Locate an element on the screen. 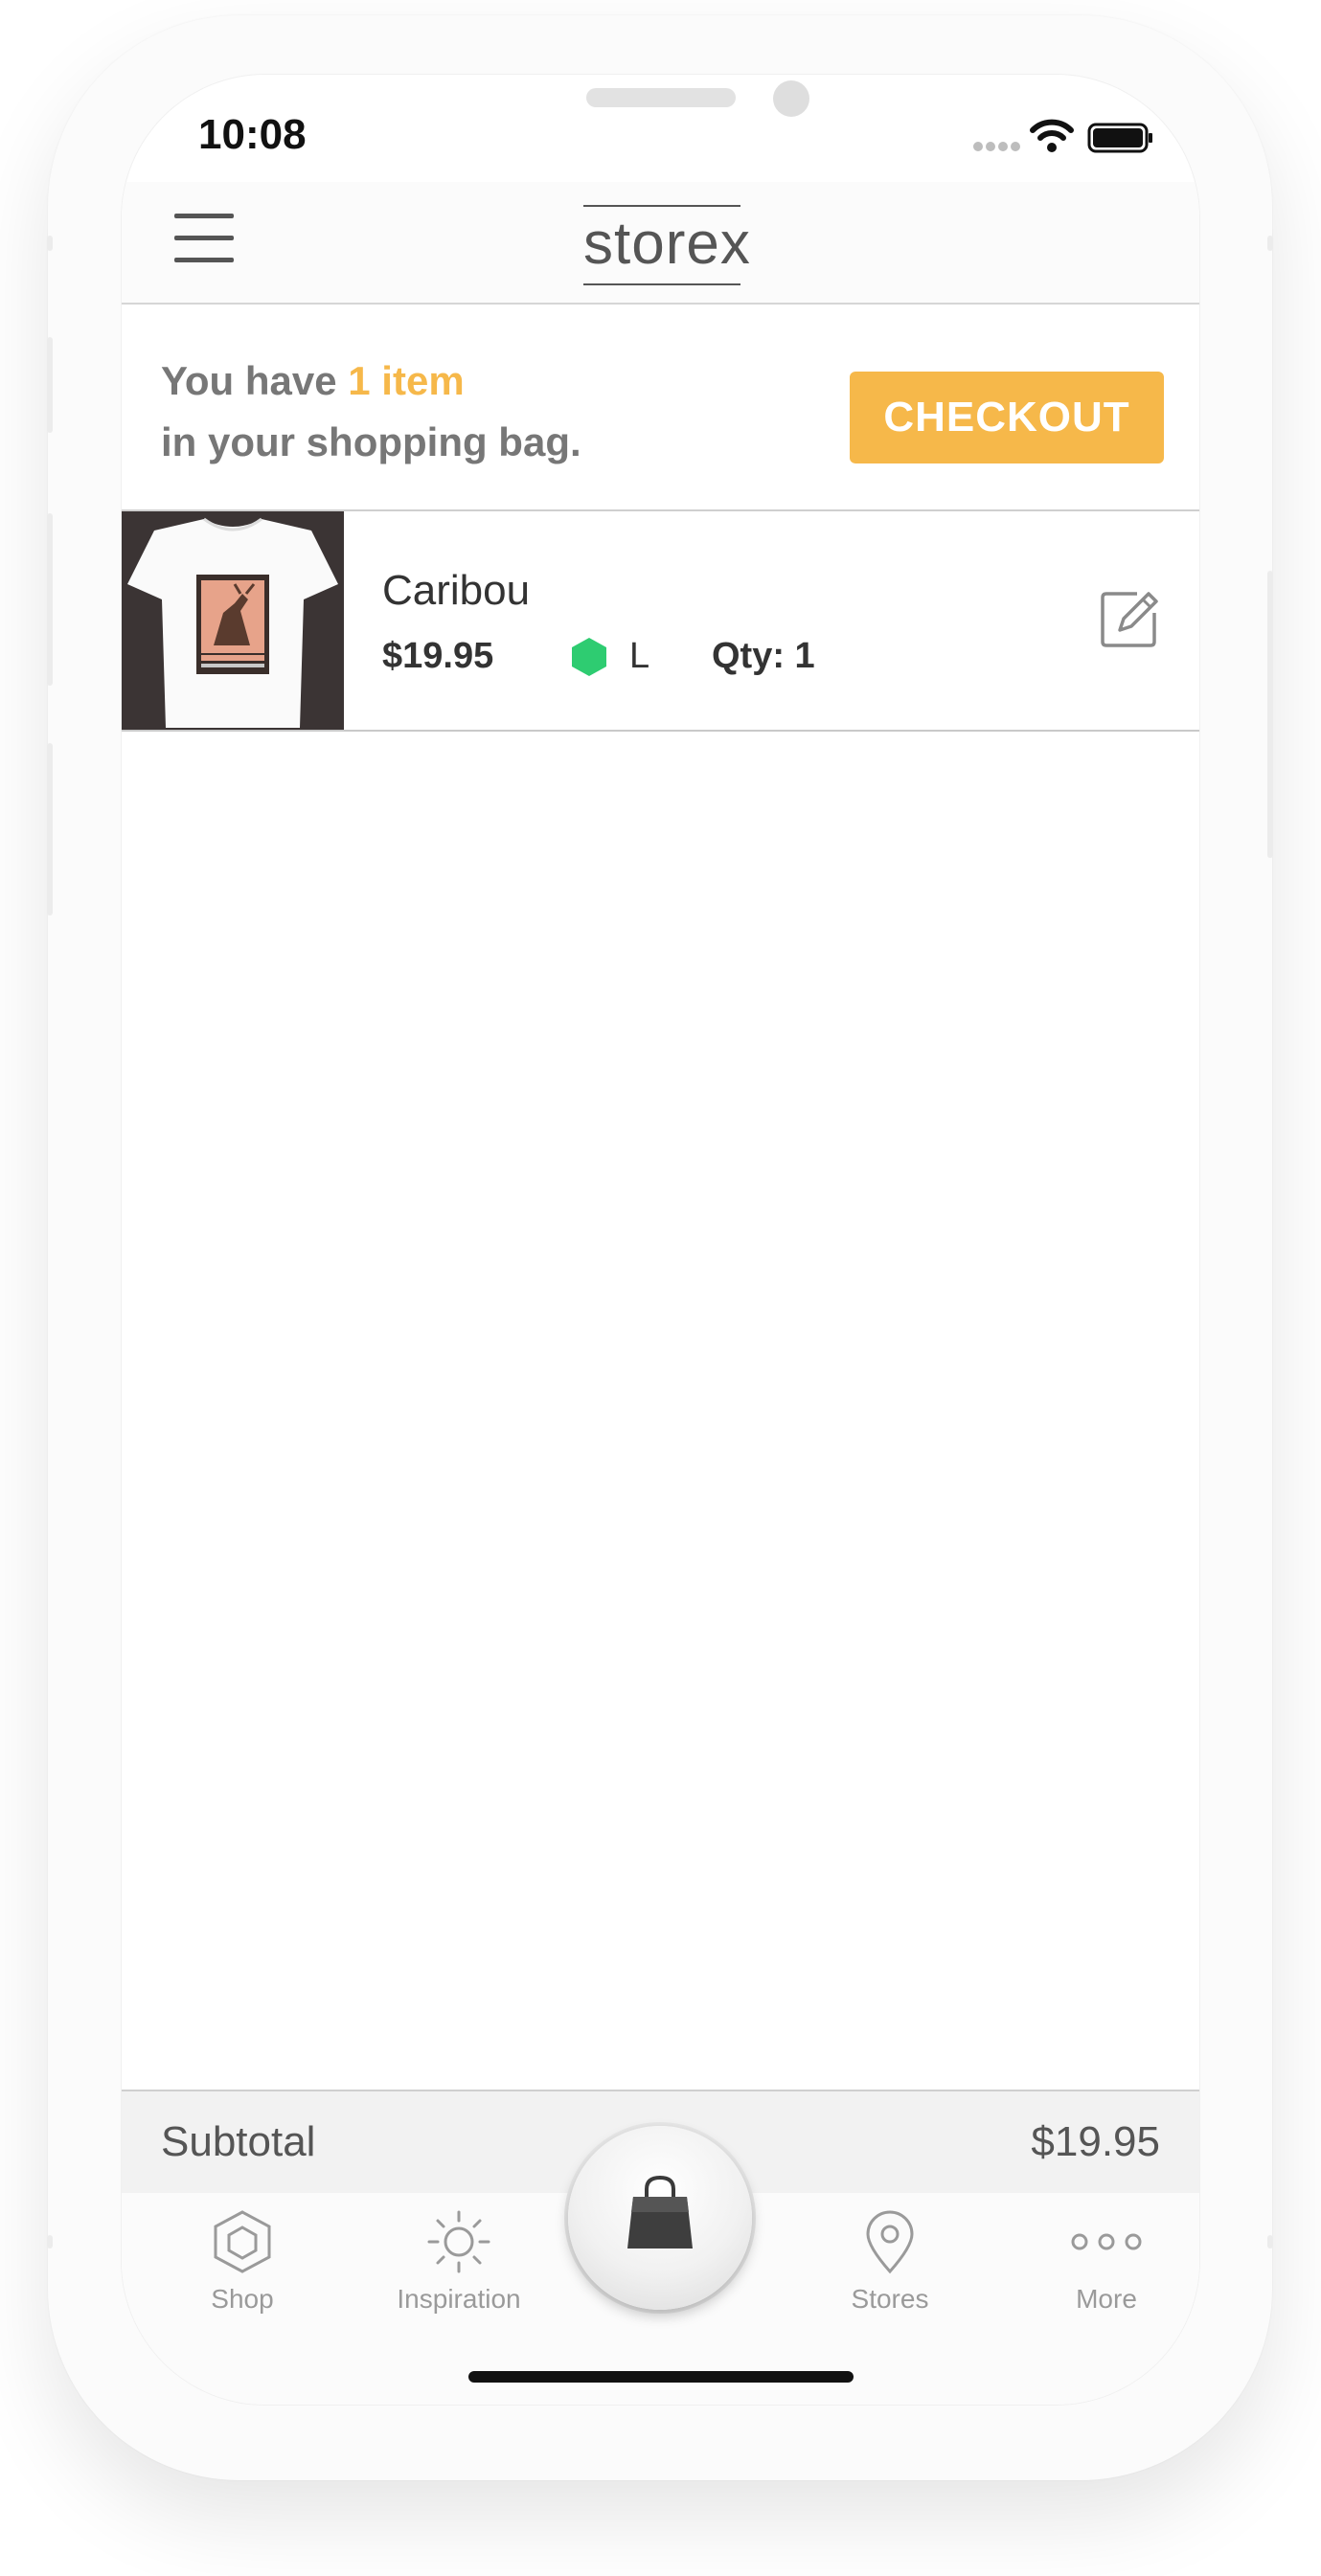 This screenshot has height=2576, width=1321. bag-message-prefix: You have is located at coordinates (255, 380).